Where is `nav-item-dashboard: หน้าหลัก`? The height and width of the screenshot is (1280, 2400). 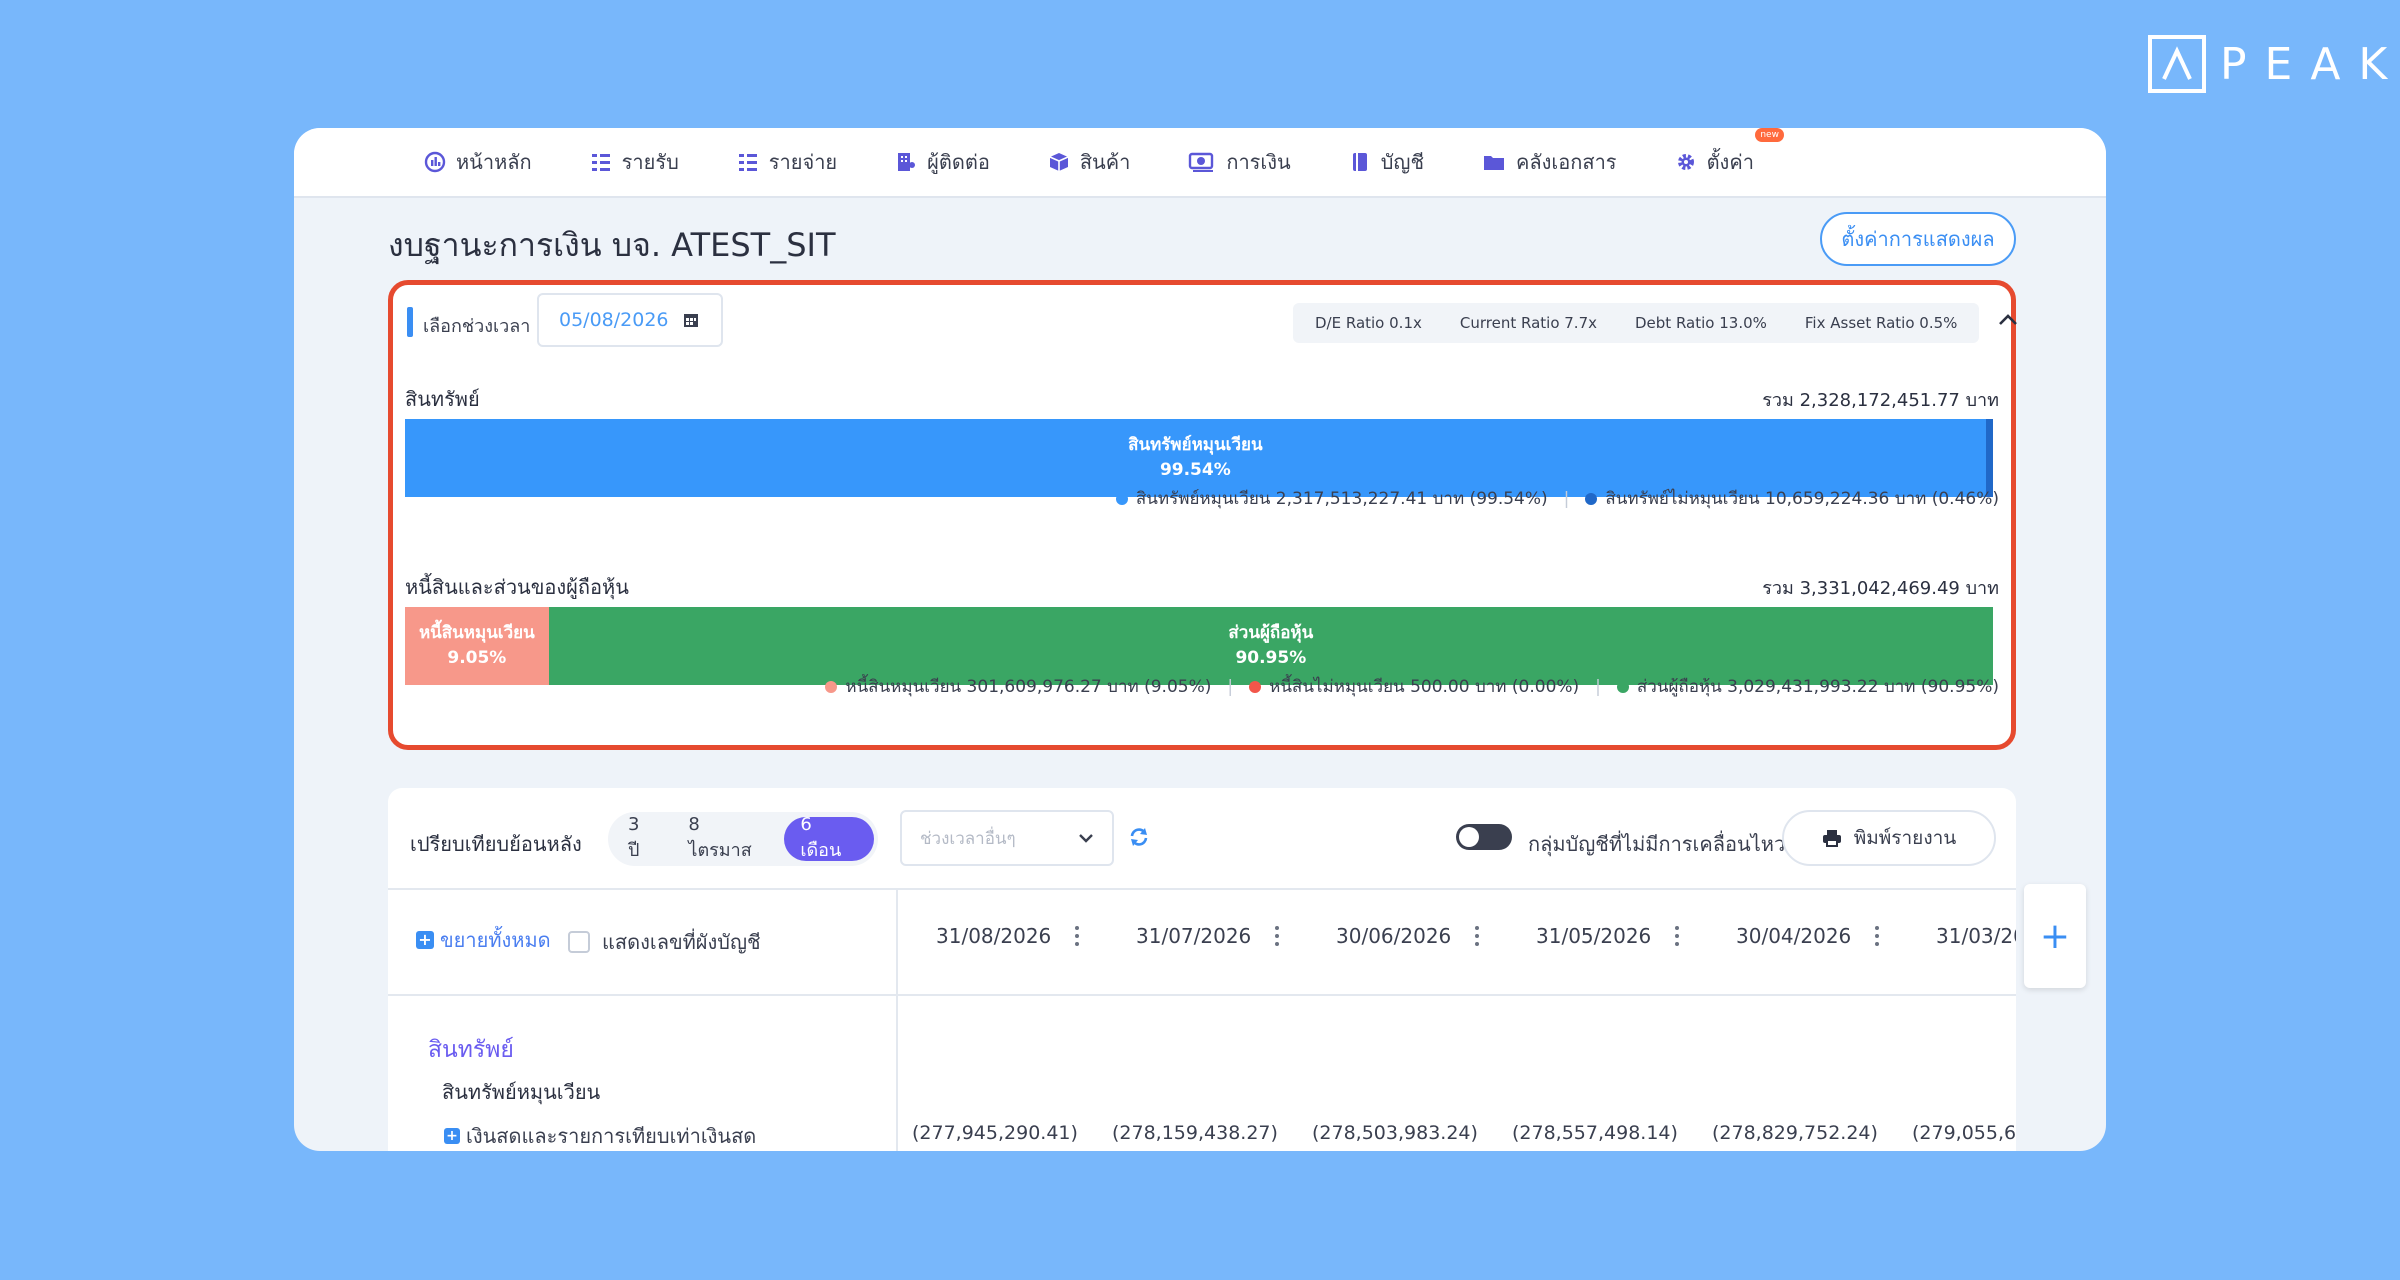 nav-item-dashboard: หน้าหลัก is located at coordinates (478, 162).